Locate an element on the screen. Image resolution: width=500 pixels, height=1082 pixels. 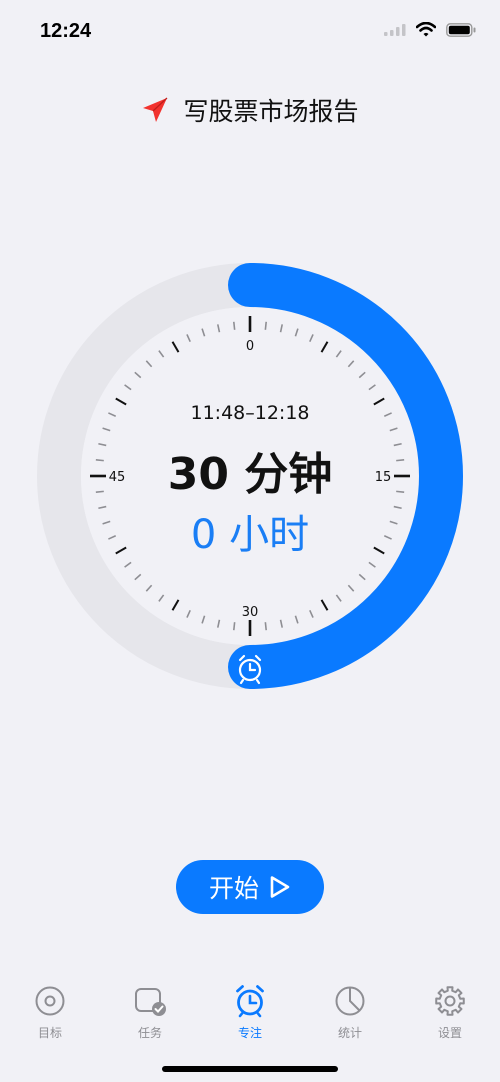
home-indicator is located at coordinates (250, 1069).